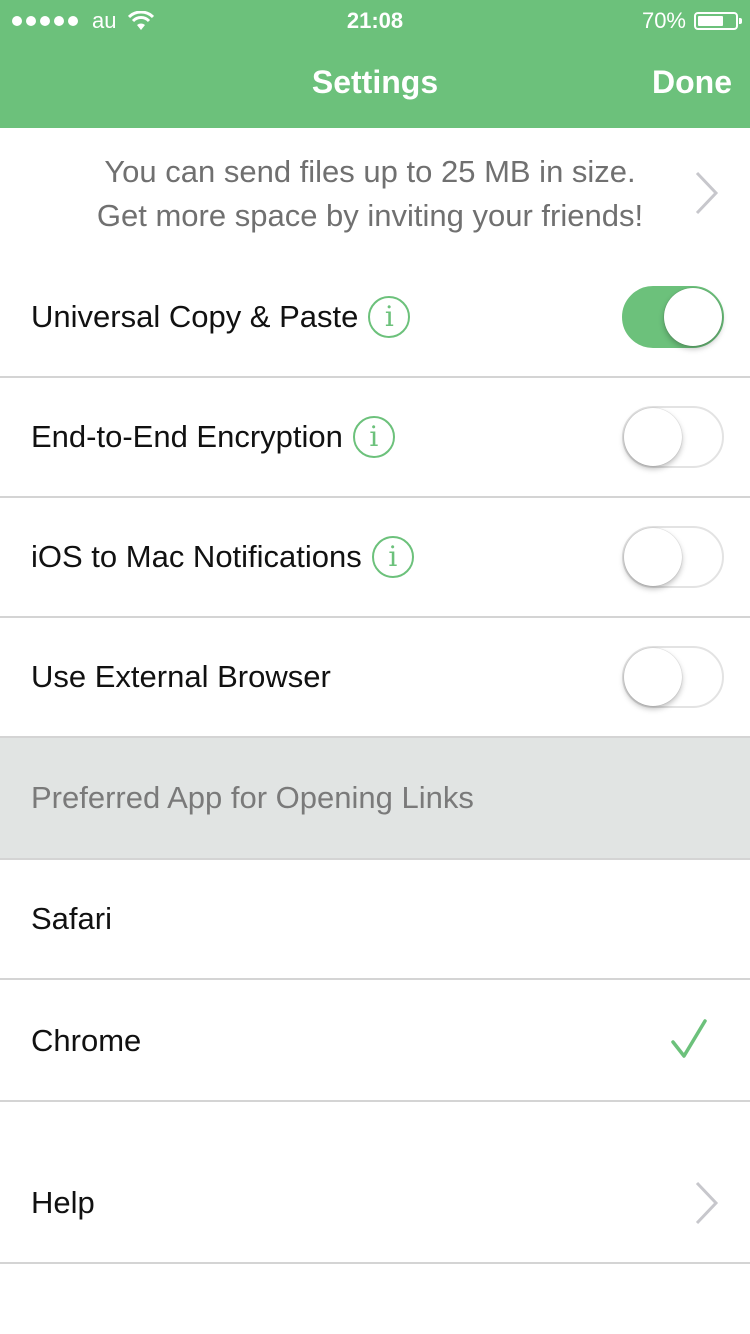  I want to click on promo-line-1: You can send files up to 25 MB in size., so click(370, 171).